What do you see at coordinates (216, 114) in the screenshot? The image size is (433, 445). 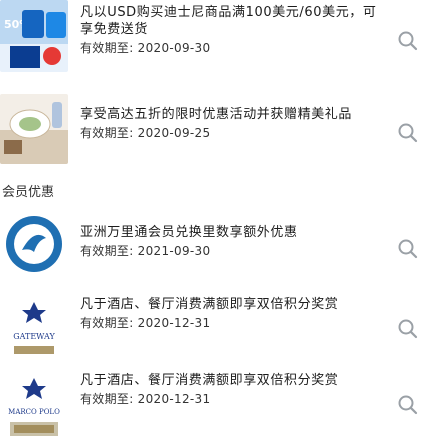 I see `offer-title: 享受高达五折的限时优惠活动并获赠精美礼品` at bounding box center [216, 114].